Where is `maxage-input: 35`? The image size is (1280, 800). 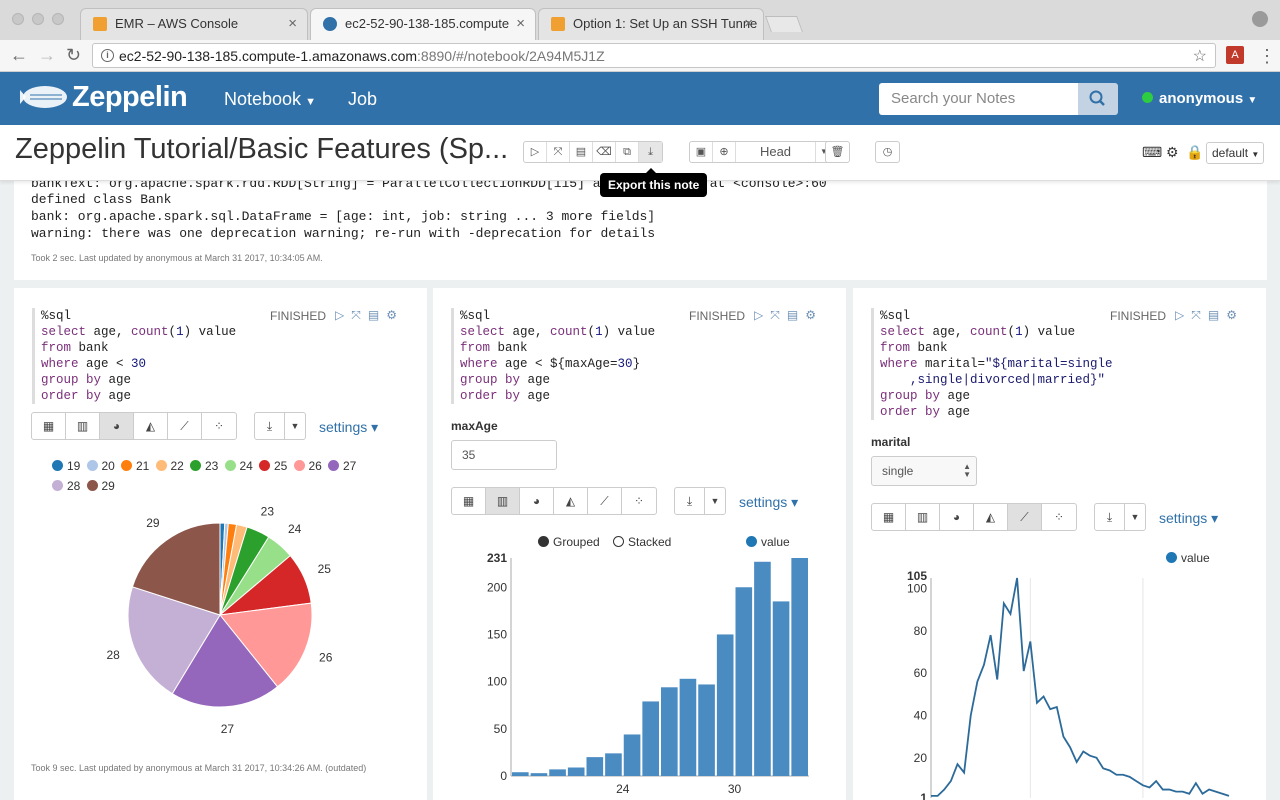 maxage-input: 35 is located at coordinates (504, 455).